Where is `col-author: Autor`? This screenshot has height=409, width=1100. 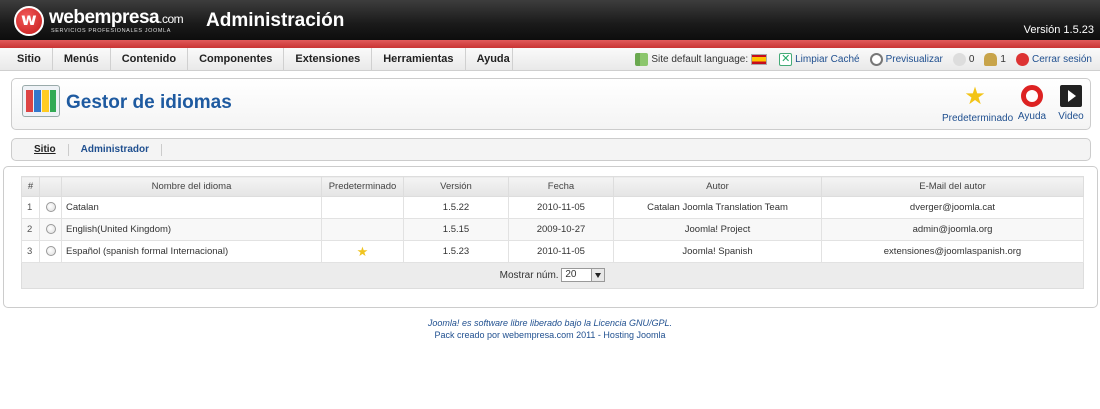 col-author: Autor is located at coordinates (717, 186).